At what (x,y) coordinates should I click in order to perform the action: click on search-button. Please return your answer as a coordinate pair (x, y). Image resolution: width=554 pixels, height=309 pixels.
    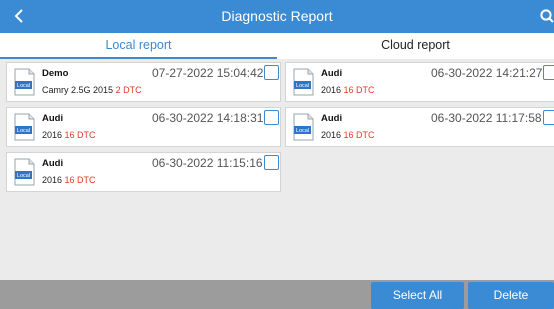
    Looking at the image, I should click on (546, 16).